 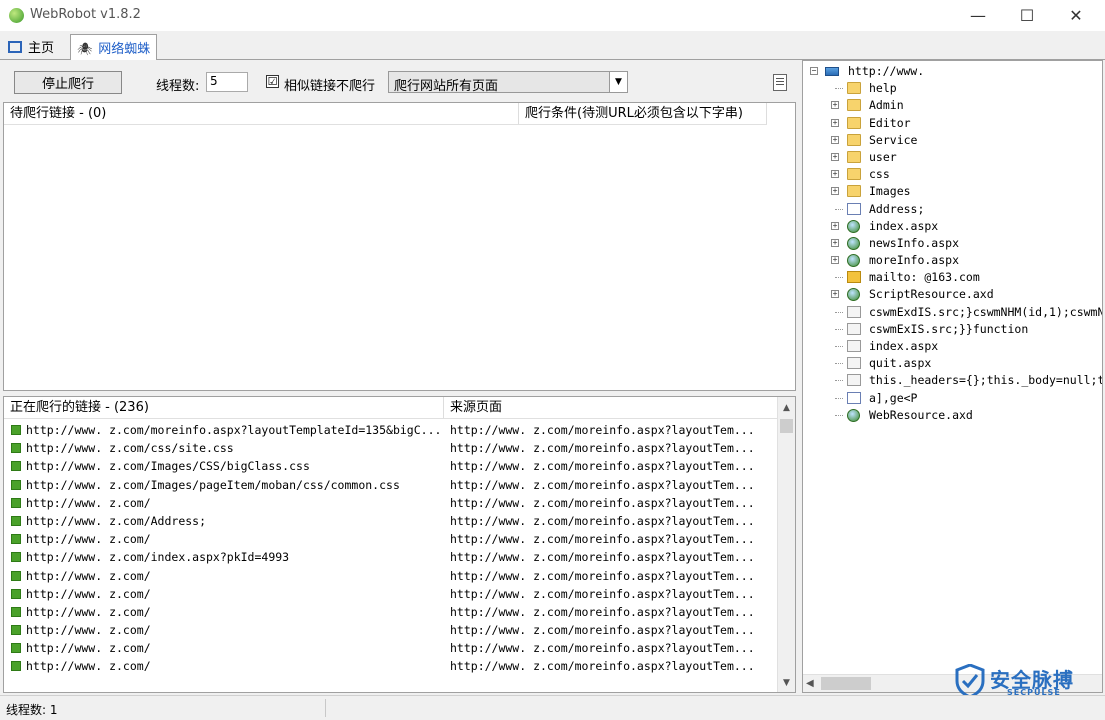 What do you see at coordinates (854, 208) in the screenshot?
I see `page-icon` at bounding box center [854, 208].